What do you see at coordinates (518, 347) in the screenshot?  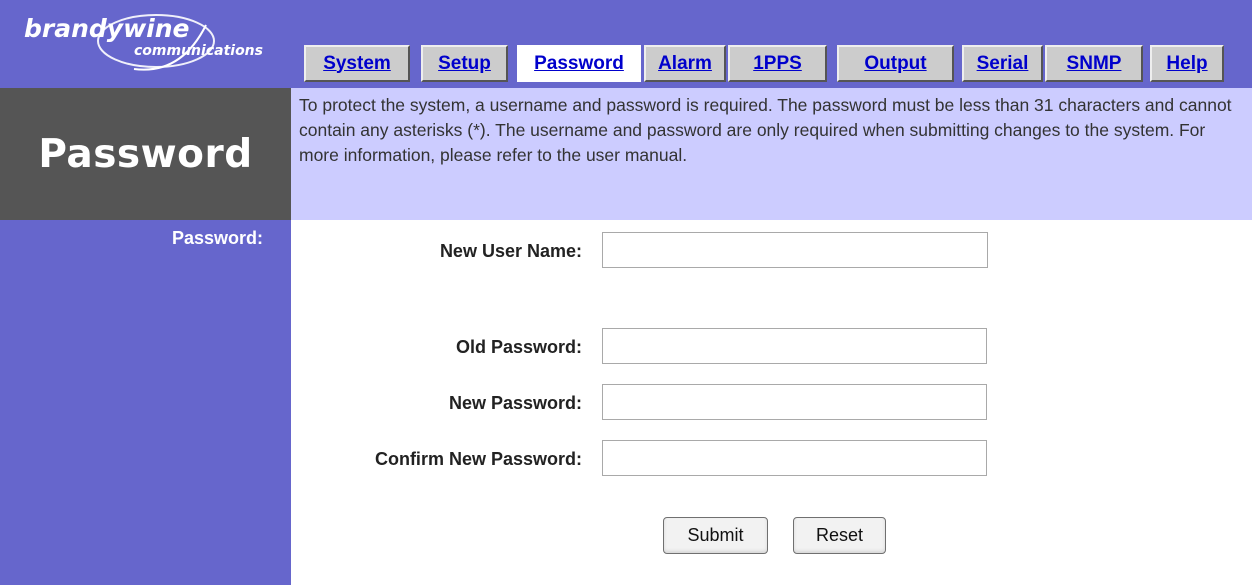 I see `old-password-label: Old Password:` at bounding box center [518, 347].